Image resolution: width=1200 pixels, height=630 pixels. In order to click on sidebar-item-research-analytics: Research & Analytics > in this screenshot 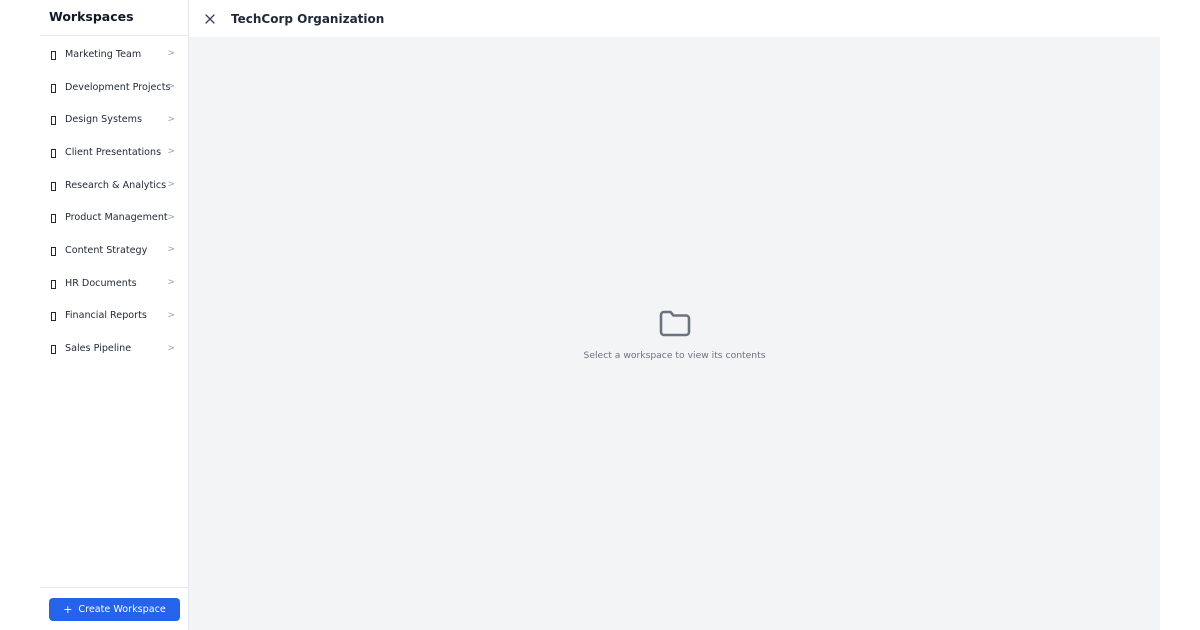, I will do `click(114, 185)`.